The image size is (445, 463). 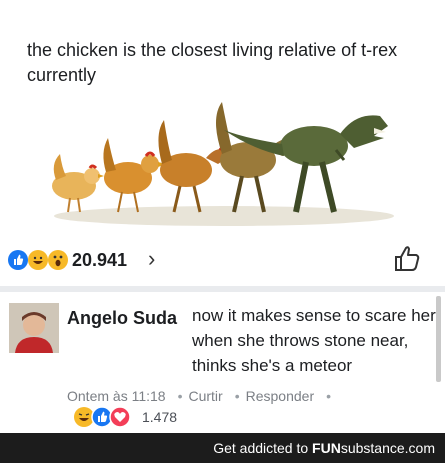 I want to click on like-button, so click(x=407, y=261).